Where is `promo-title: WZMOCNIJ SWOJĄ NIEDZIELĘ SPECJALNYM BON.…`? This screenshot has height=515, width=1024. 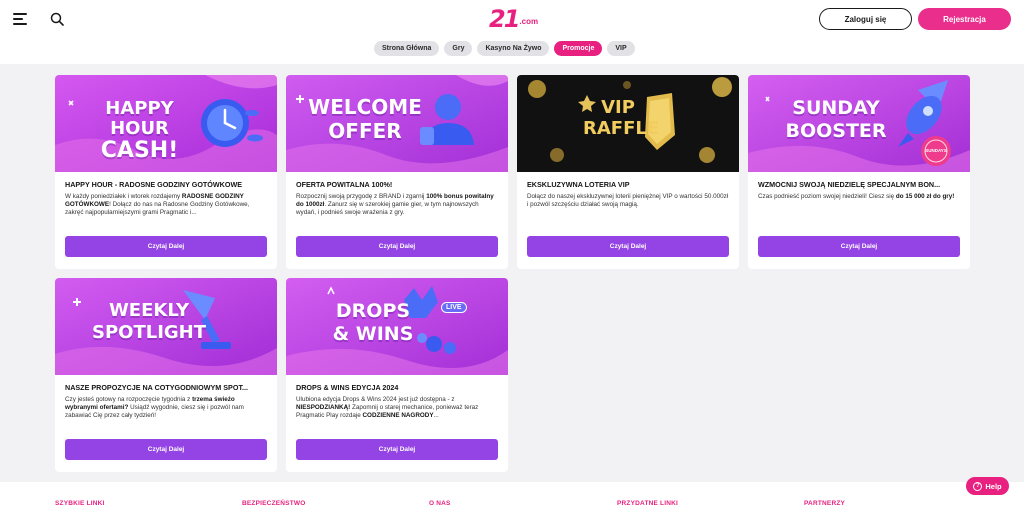 promo-title: WZMOCNIJ SWOJĄ NIEDZIELĘ SPECJALNYM BON.… is located at coordinates (849, 184).